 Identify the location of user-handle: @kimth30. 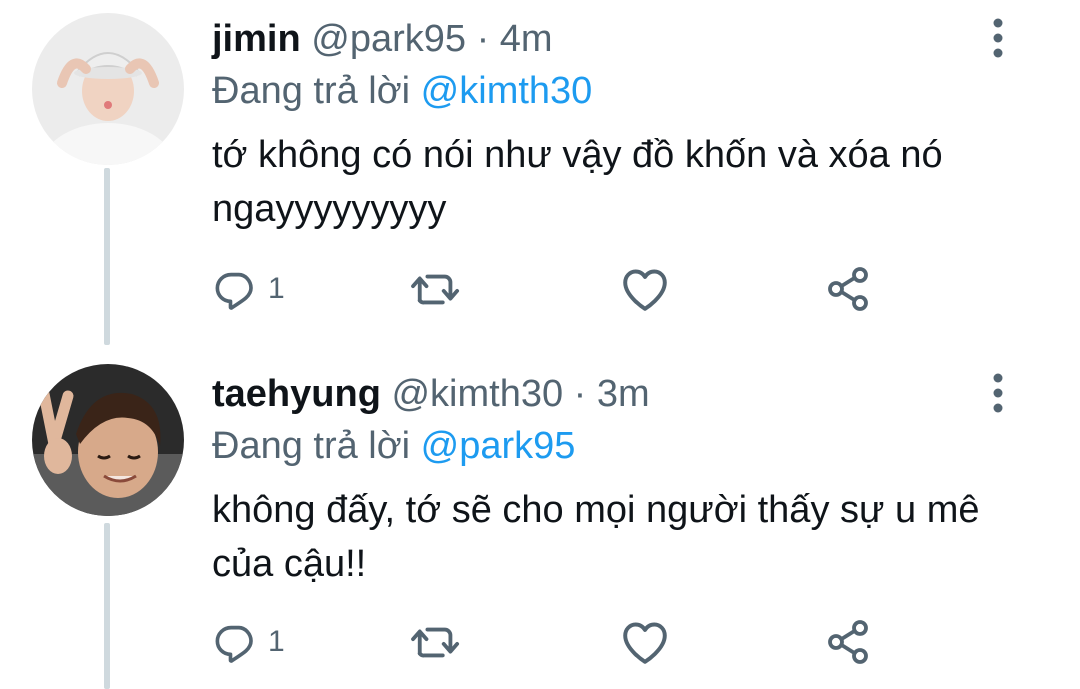
(477, 394).